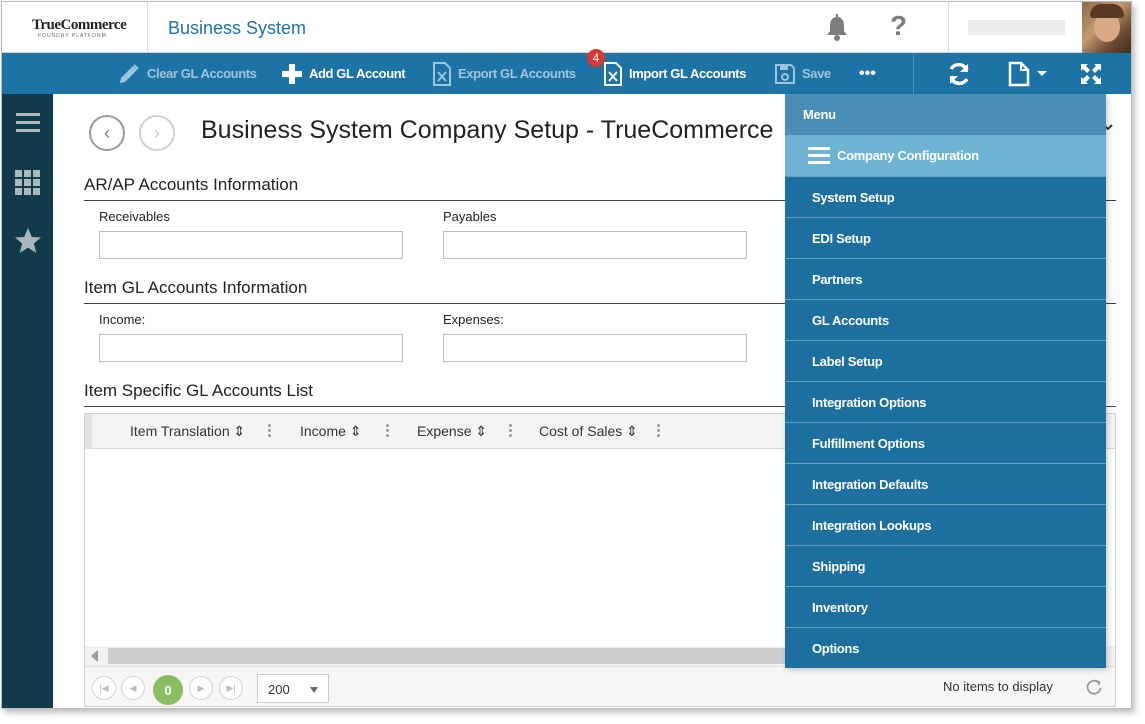 The image size is (1145, 724). Describe the element at coordinates (195, 288) in the screenshot. I see `item-gl-section-title: Item GL Accounts Information` at that location.